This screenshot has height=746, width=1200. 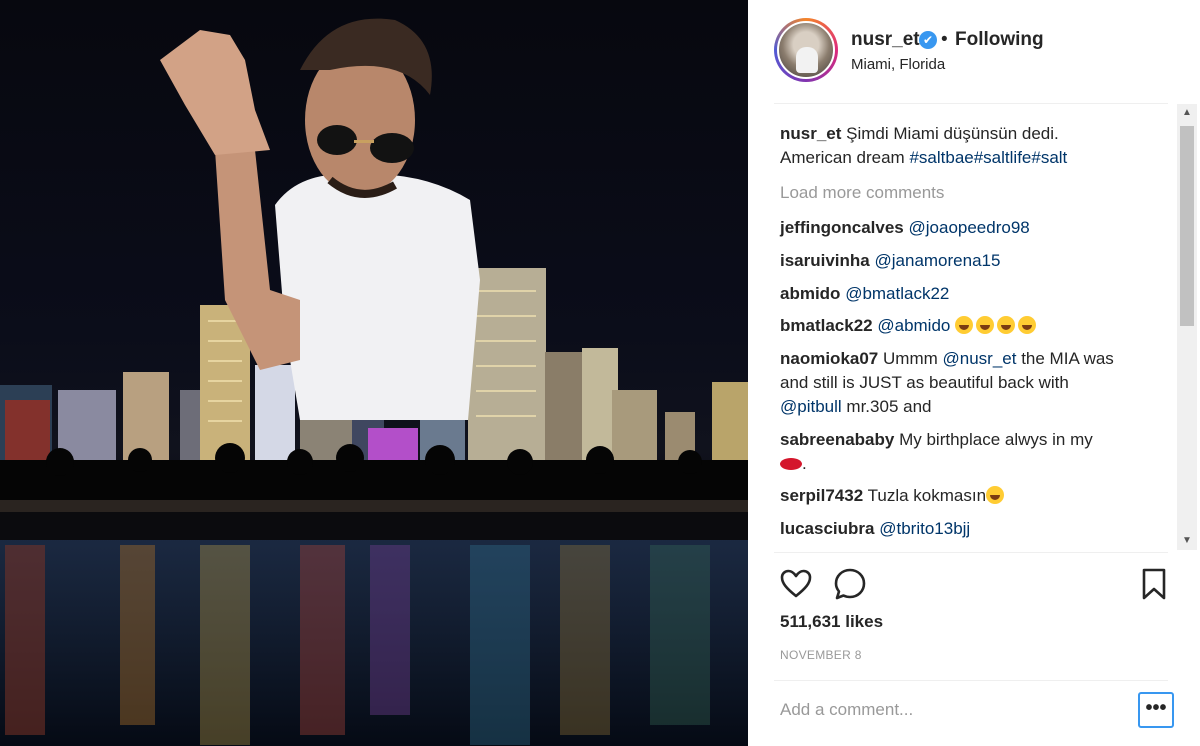 What do you see at coordinates (928, 40) in the screenshot?
I see `verified-badge-icon: ✔` at bounding box center [928, 40].